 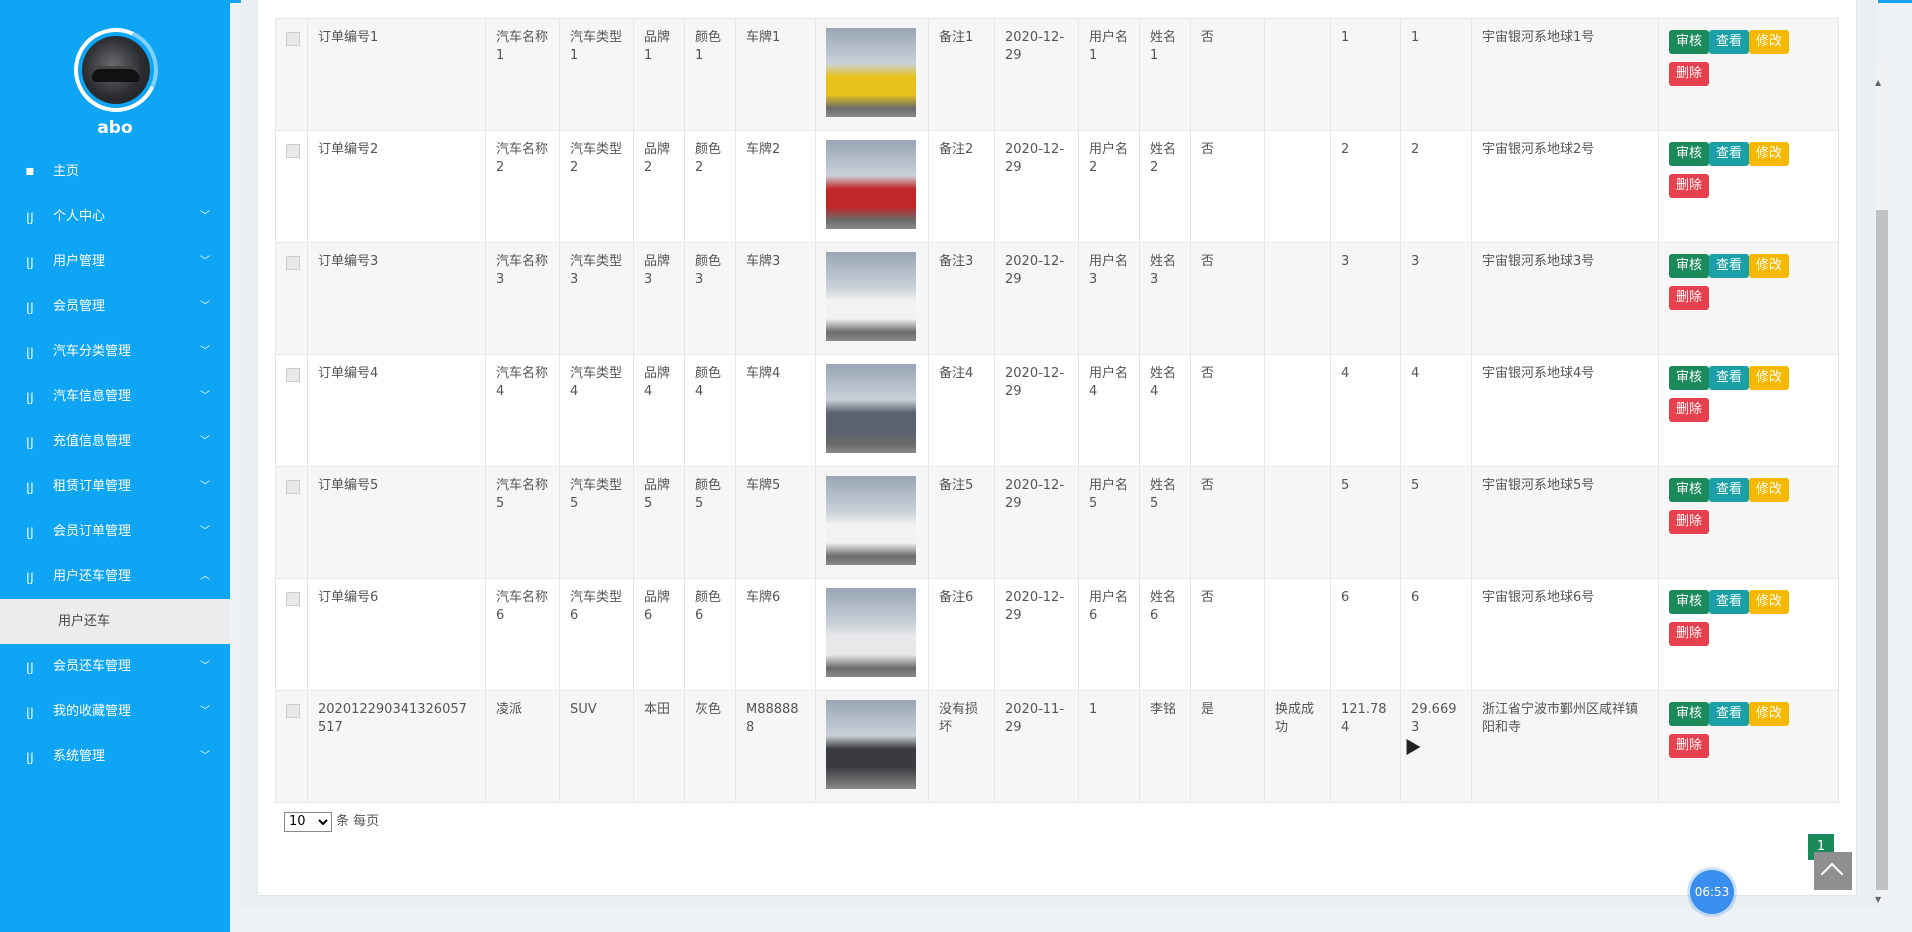 What do you see at coordinates (1833, 871) in the screenshot?
I see `back-to-top-button` at bounding box center [1833, 871].